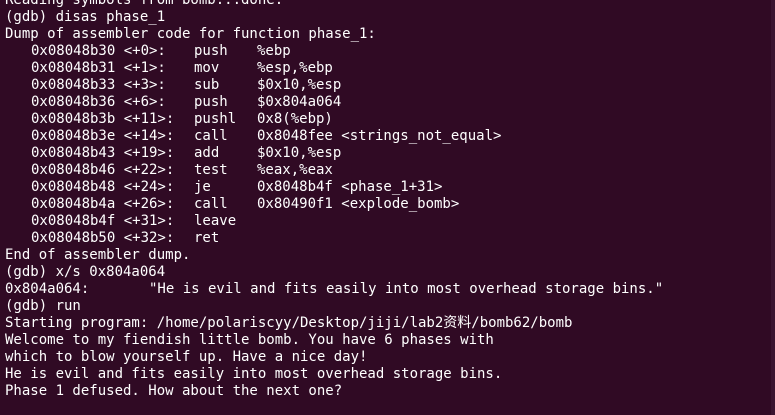  What do you see at coordinates (85, 272) in the screenshot?
I see `gdb-command-xs: (gdb) x/s 0x804a064` at bounding box center [85, 272].